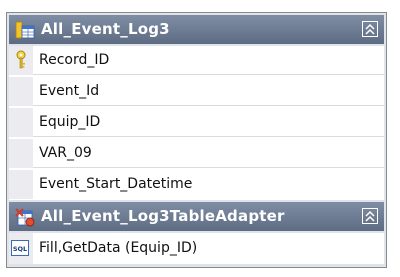 The width and height of the screenshot is (400, 277). Describe the element at coordinates (105, 29) in the screenshot. I see `table-title: All_Event_Log3` at that location.